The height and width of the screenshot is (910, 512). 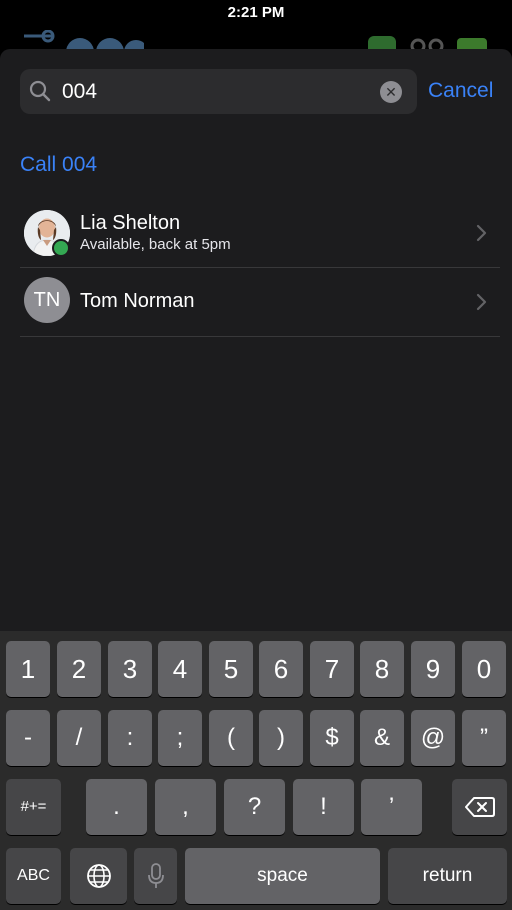 I want to click on key-comma: ,, so click(x=185, y=807).